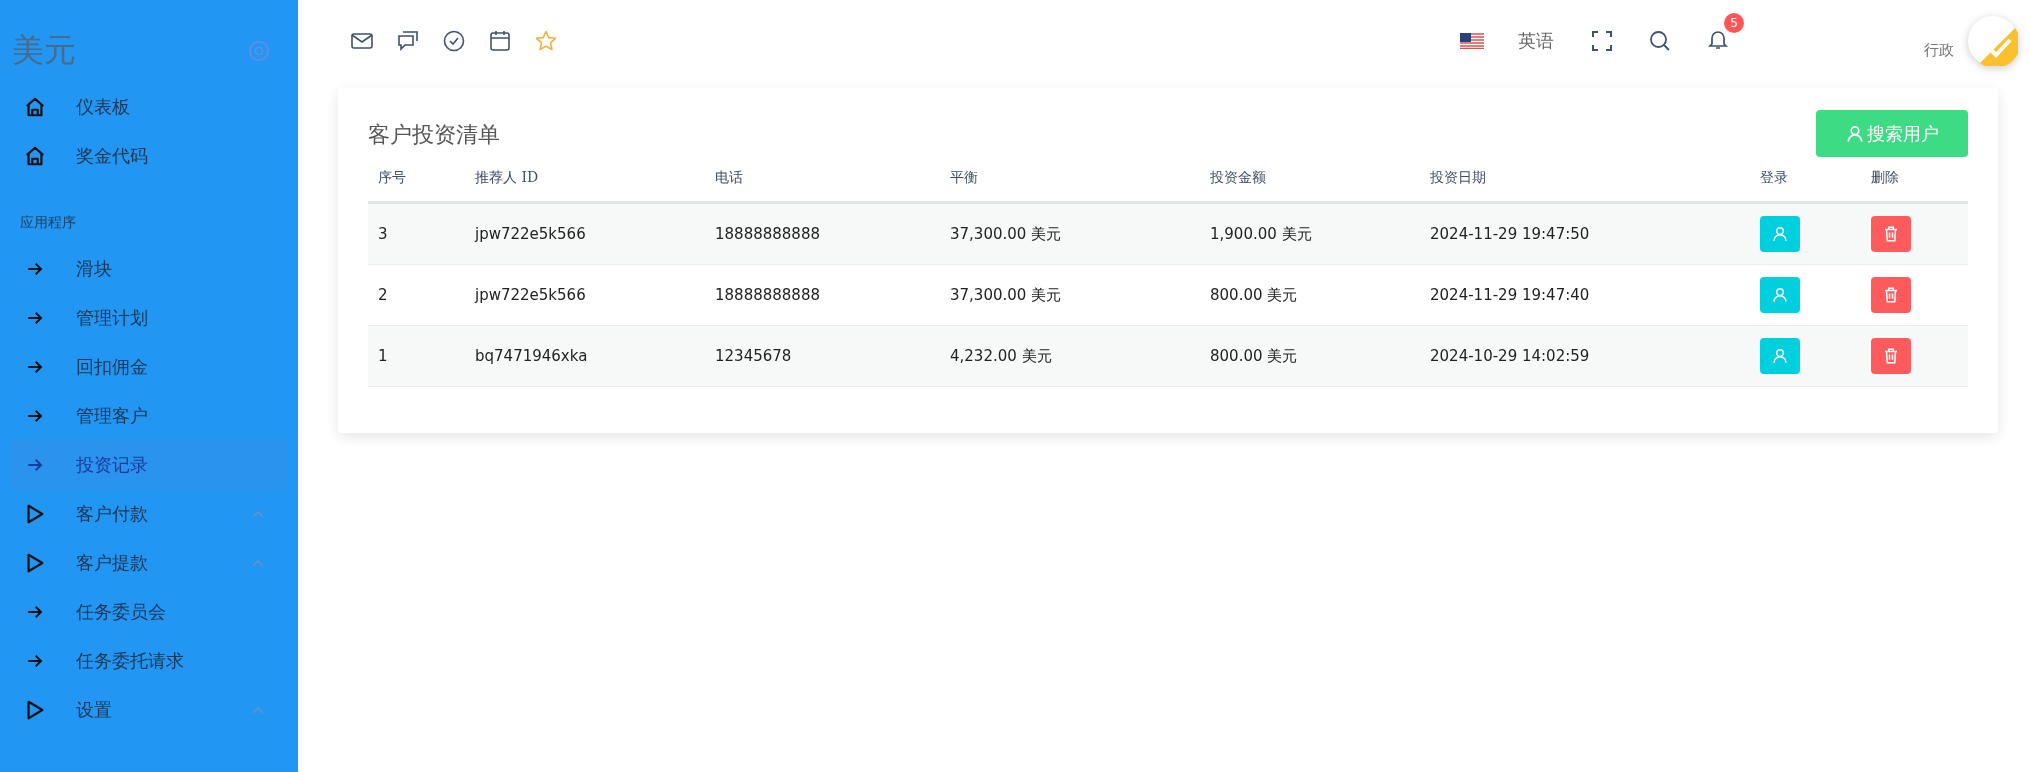 Image resolution: width=2030 pixels, height=772 pixels. Describe the element at coordinates (454, 41) in the screenshot. I see `check-circle-icon` at that location.